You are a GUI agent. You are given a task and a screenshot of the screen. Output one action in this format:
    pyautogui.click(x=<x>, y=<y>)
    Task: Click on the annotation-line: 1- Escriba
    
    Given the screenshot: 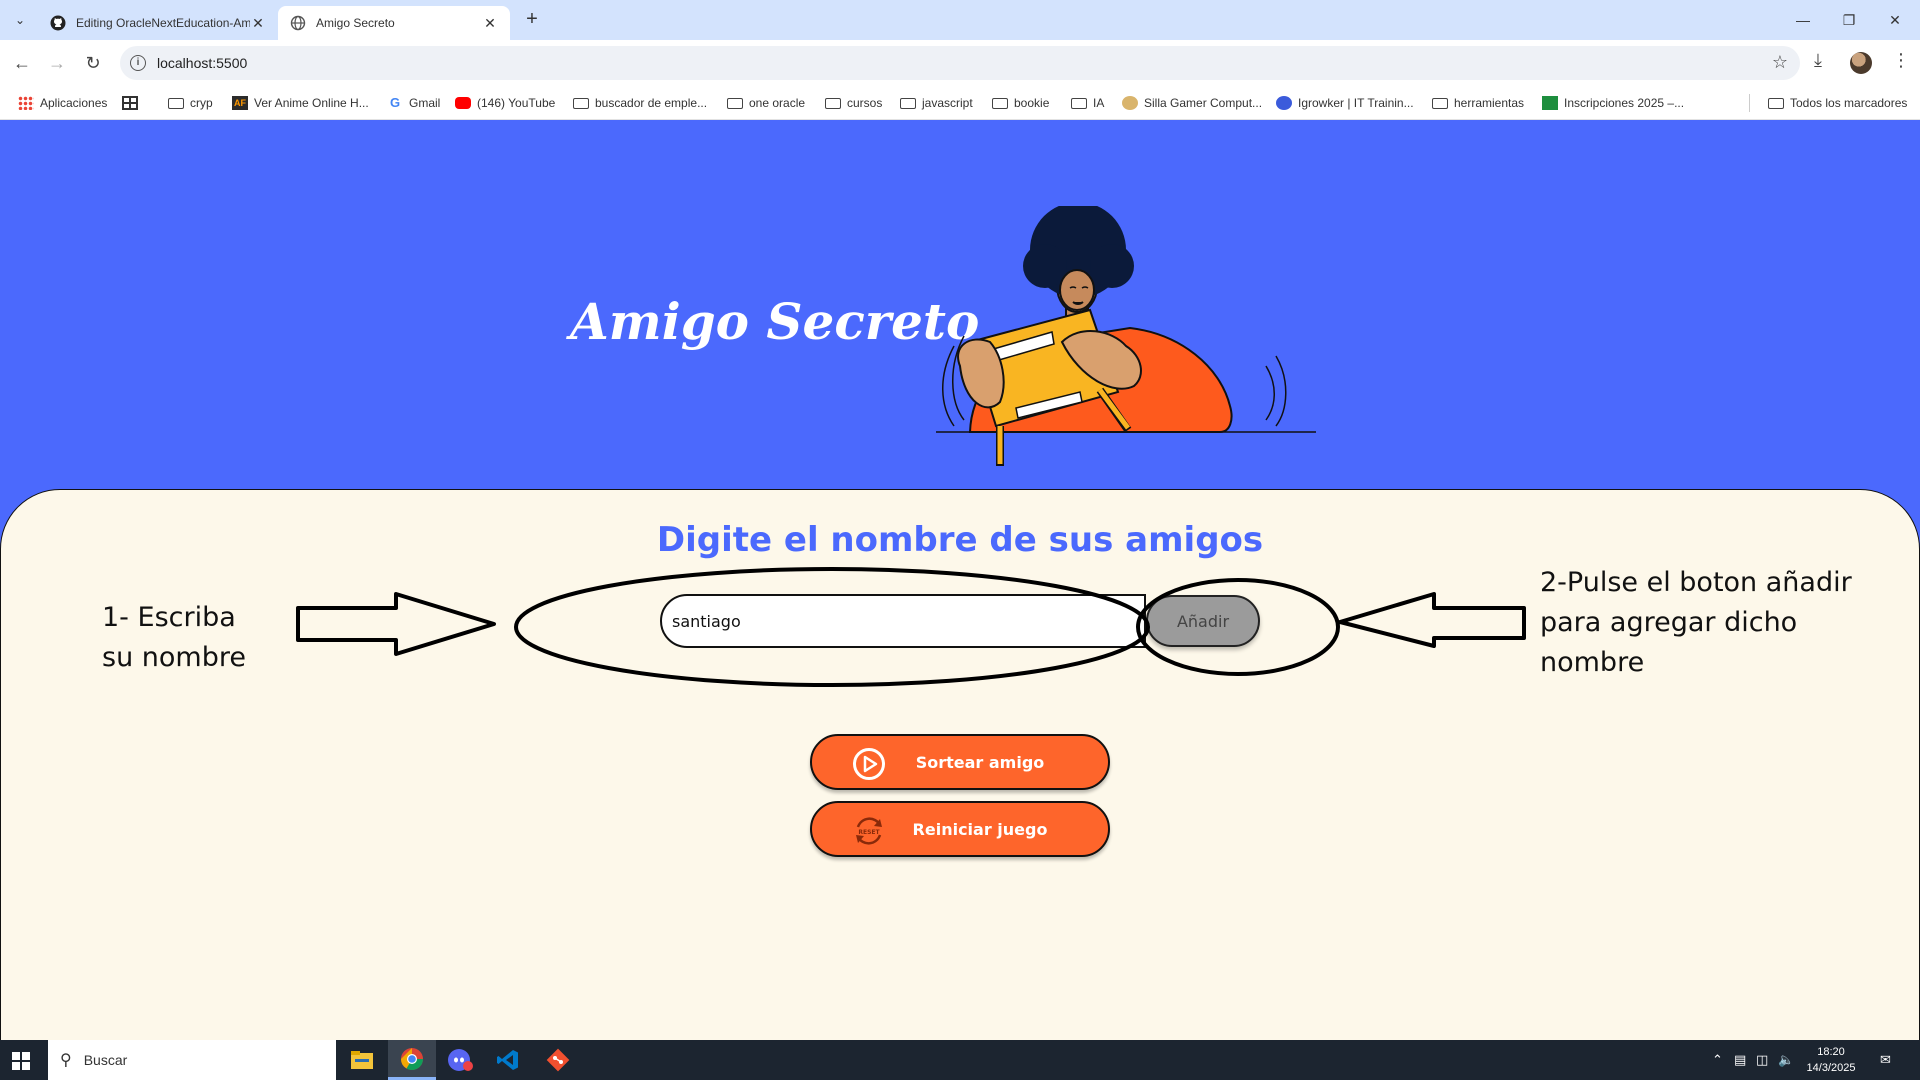 What is the action you would take?
    pyautogui.click(x=169, y=617)
    